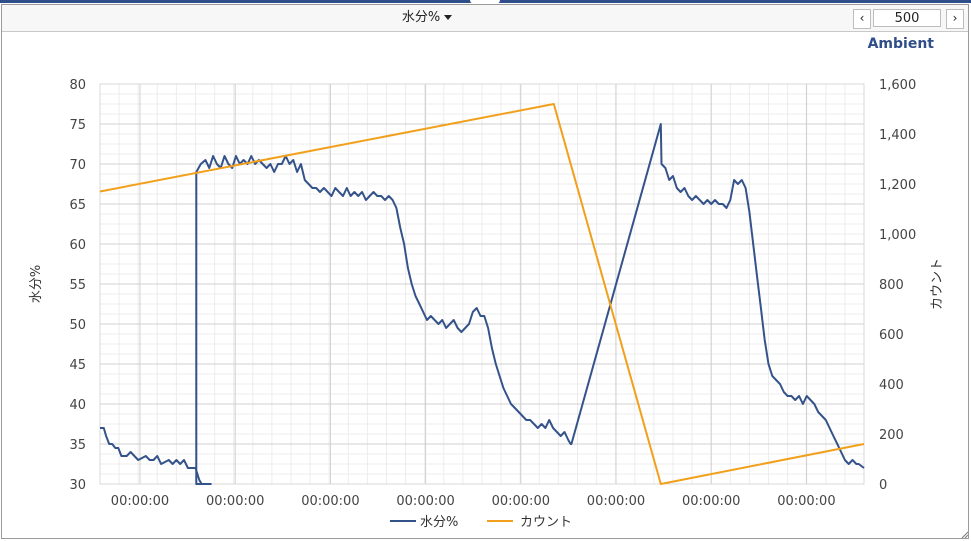  I want to click on right-axis-tick-label: 1,400, so click(897, 135).